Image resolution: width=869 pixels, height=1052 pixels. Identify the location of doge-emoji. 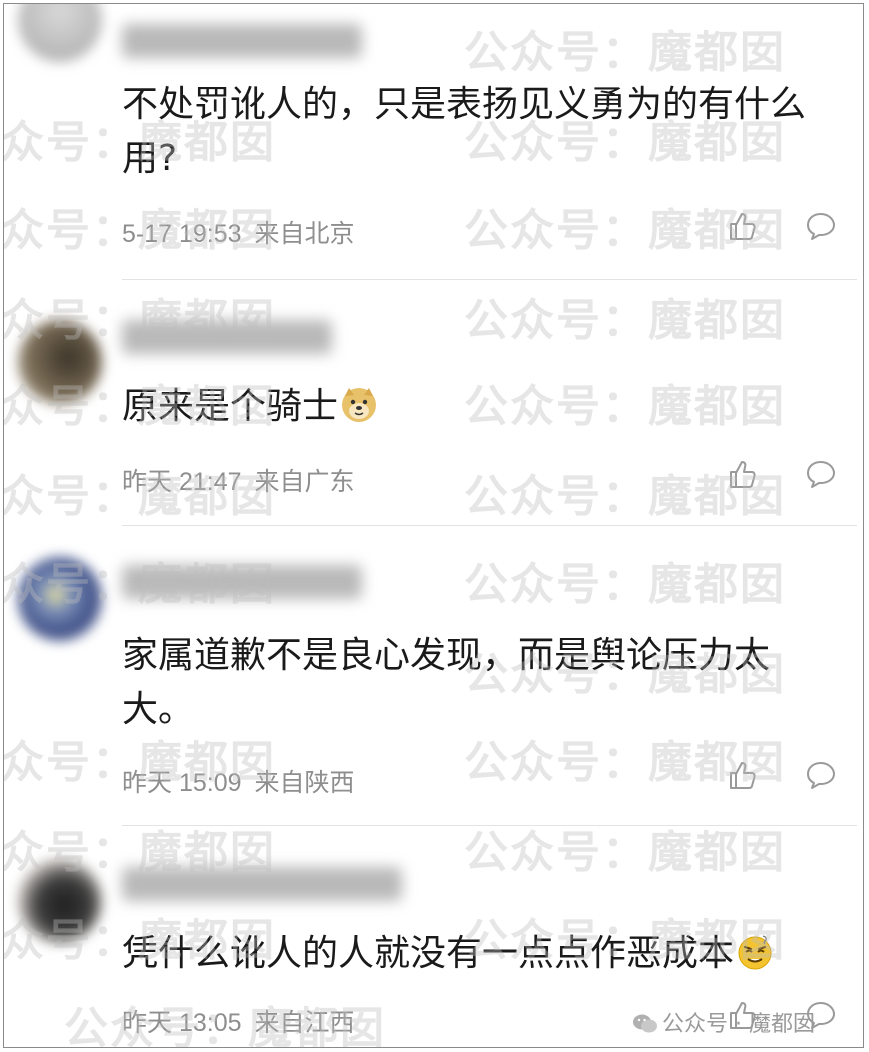
(359, 413).